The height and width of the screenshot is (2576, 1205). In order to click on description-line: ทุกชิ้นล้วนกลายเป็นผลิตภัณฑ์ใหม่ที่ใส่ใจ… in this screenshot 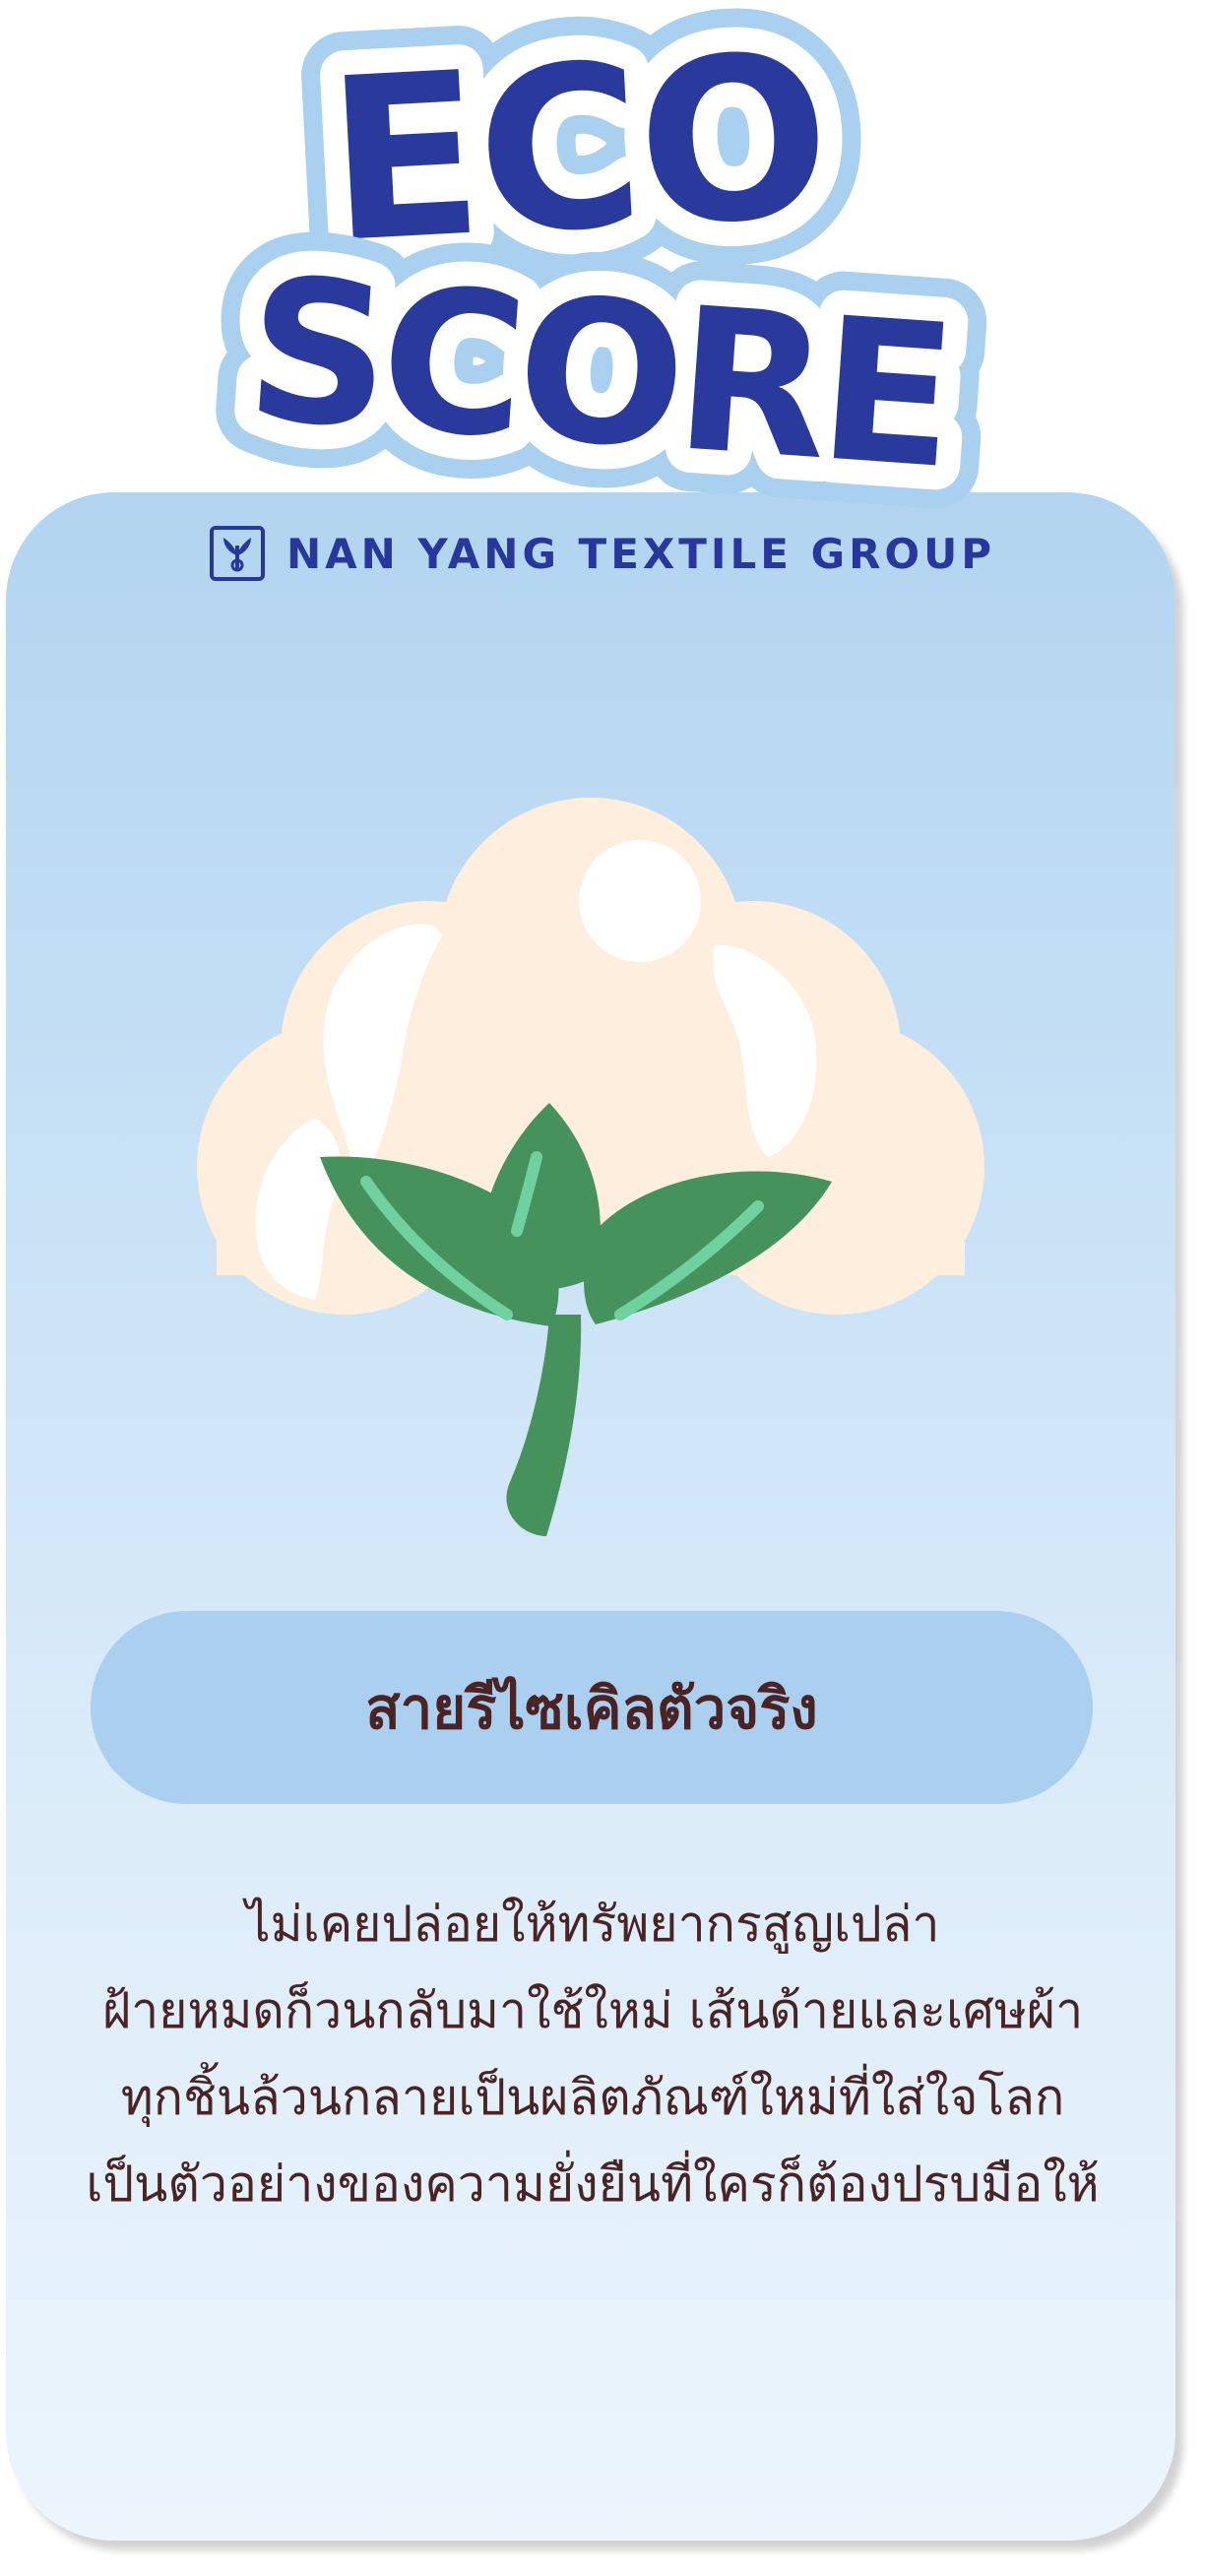, I will do `click(592, 2097)`.